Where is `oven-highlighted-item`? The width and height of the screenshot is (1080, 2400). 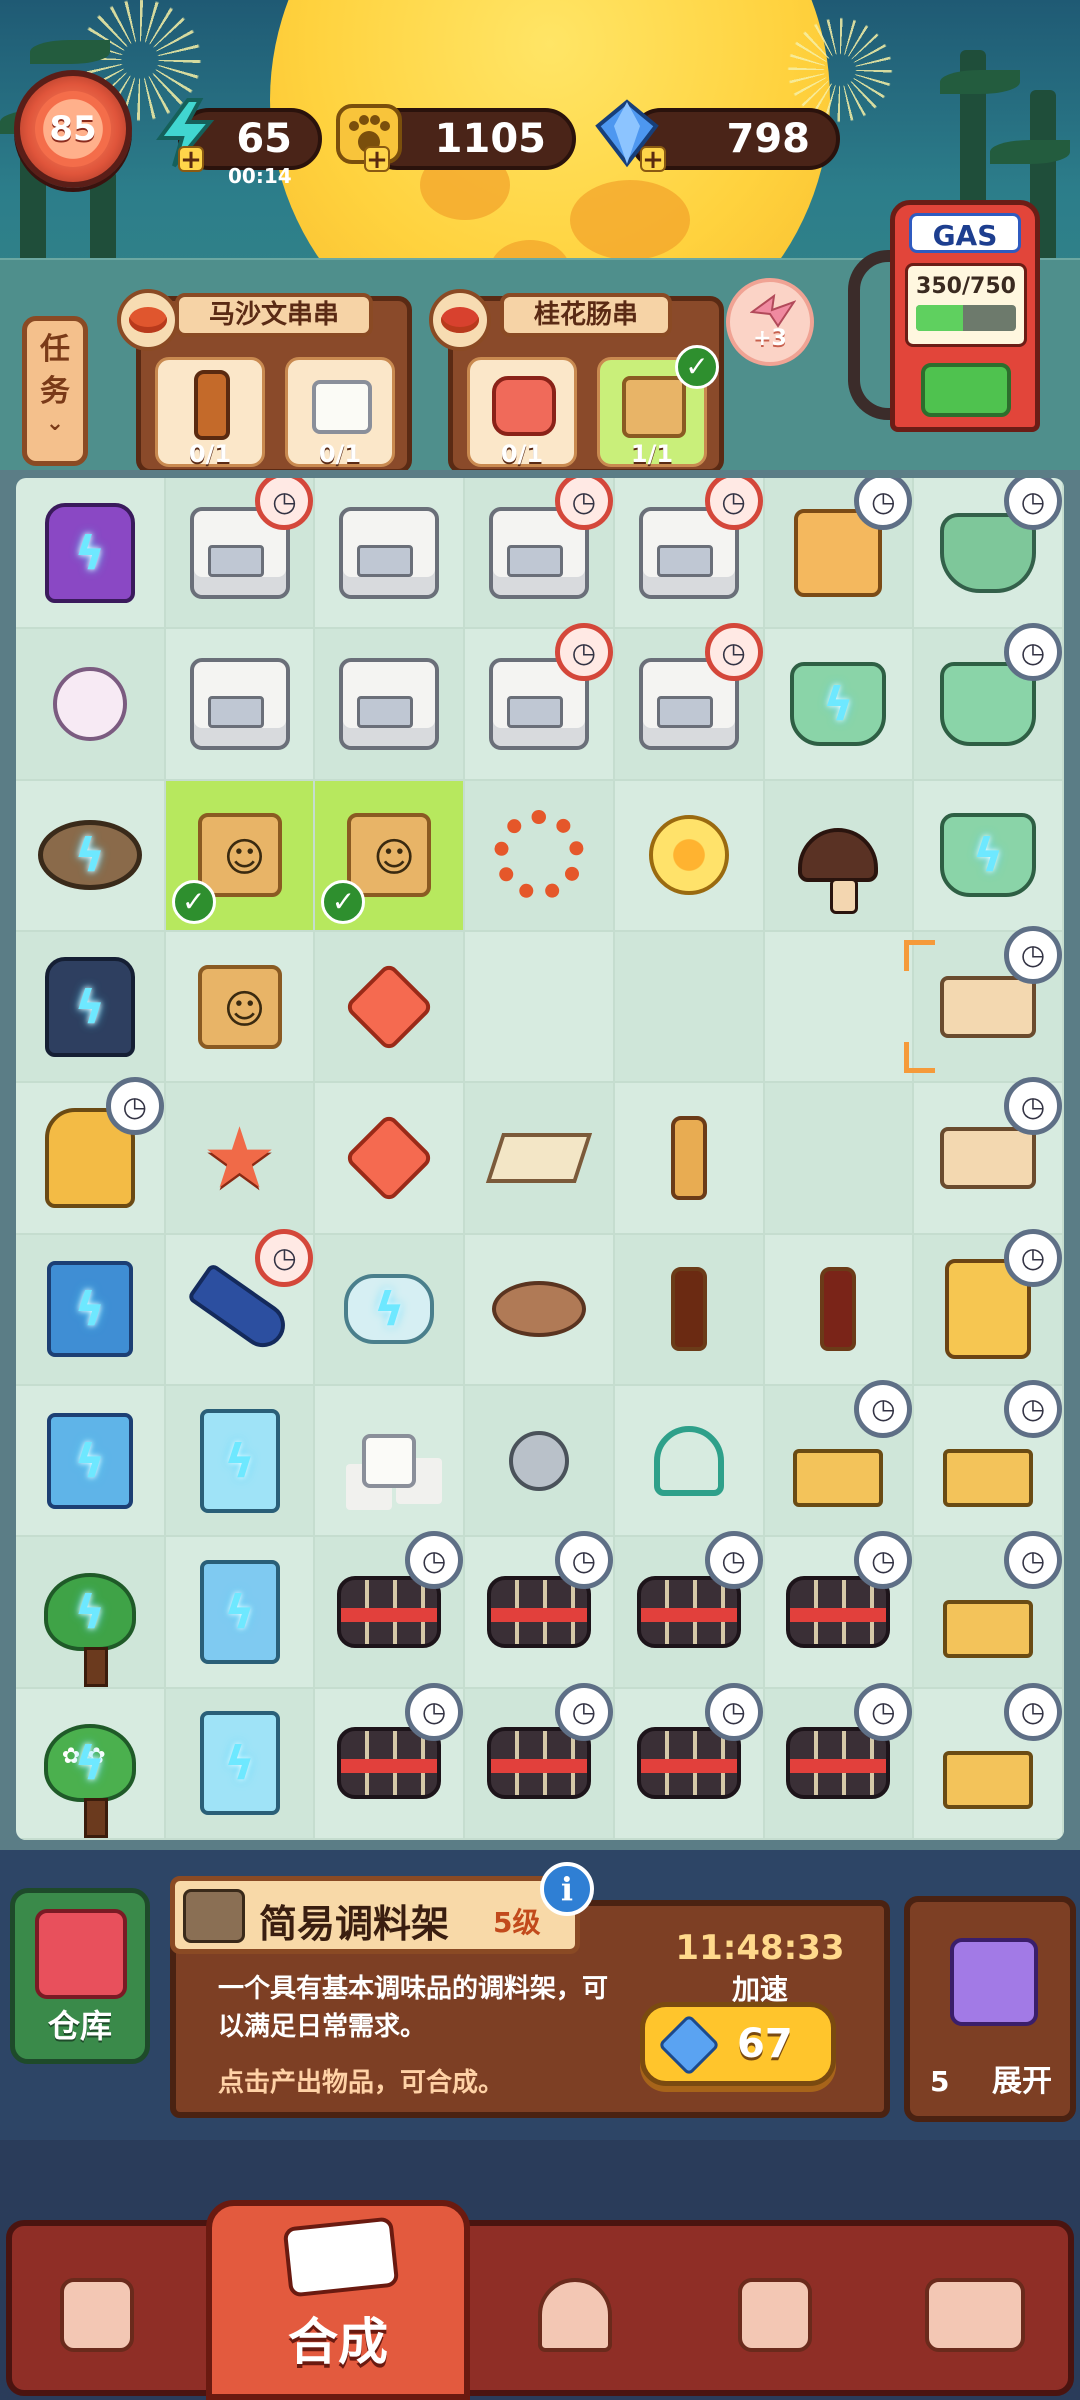 oven-highlighted-item is located at coordinates (240, 704).